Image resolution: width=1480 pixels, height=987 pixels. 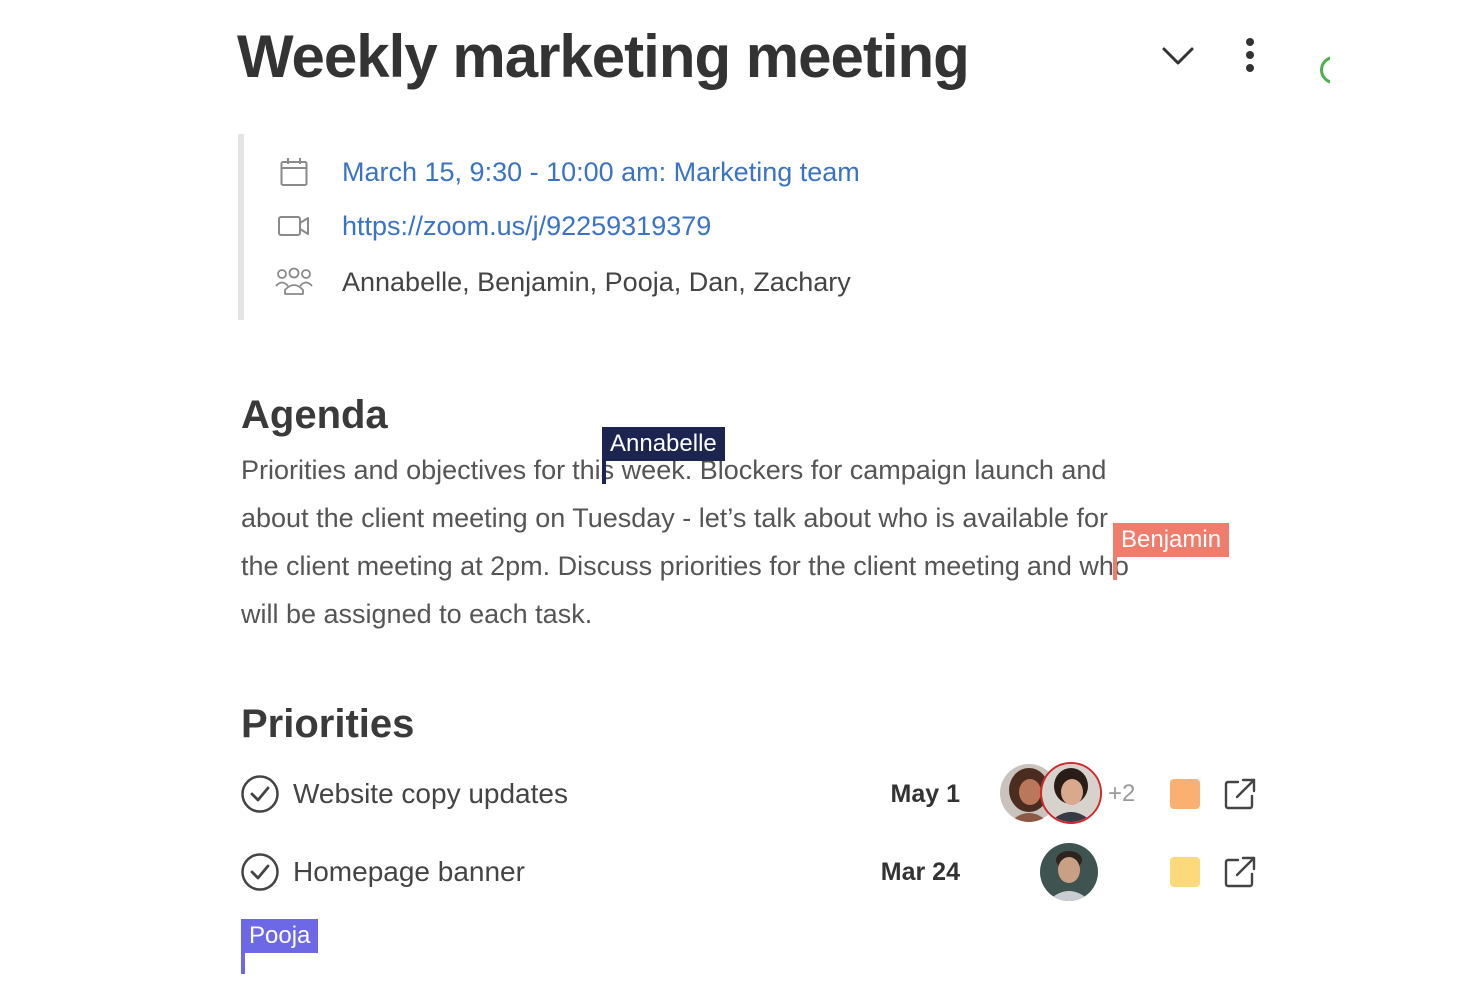 What do you see at coordinates (409, 872) in the screenshot?
I see `task-name: Homepage banner` at bounding box center [409, 872].